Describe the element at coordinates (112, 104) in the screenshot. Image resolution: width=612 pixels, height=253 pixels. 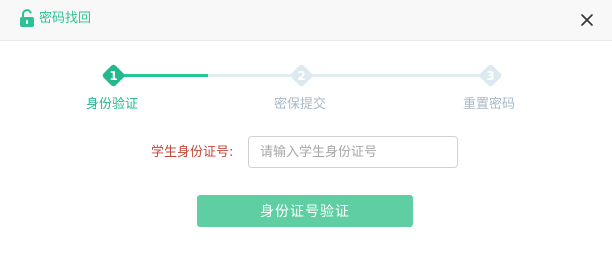
I see `step-1-label: 身份验证` at that location.